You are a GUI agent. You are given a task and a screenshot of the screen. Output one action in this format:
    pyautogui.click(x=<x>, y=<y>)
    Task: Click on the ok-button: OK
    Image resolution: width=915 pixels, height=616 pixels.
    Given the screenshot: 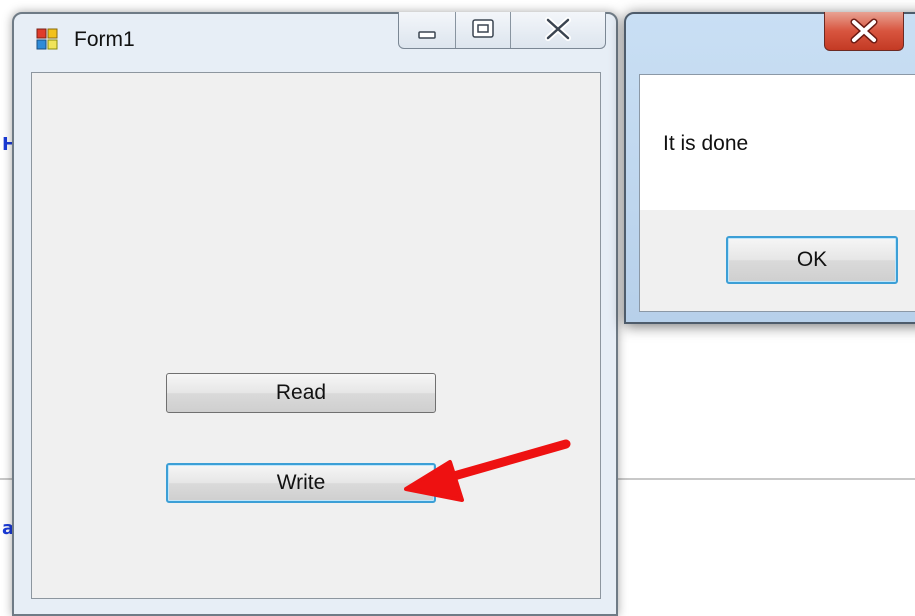 What is the action you would take?
    pyautogui.click(x=812, y=260)
    